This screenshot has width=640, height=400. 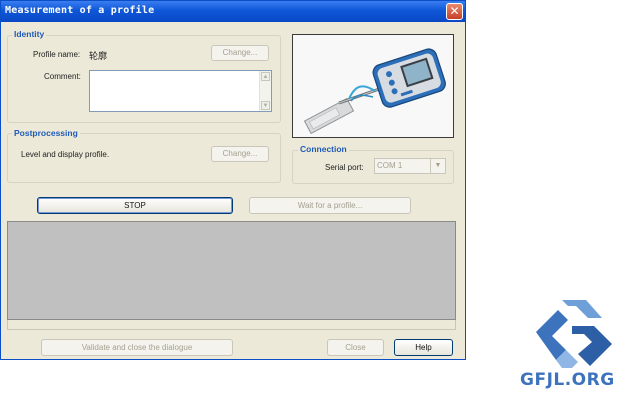 What do you see at coordinates (265, 105) in the screenshot?
I see `scroll-down-icon: ▼` at bounding box center [265, 105].